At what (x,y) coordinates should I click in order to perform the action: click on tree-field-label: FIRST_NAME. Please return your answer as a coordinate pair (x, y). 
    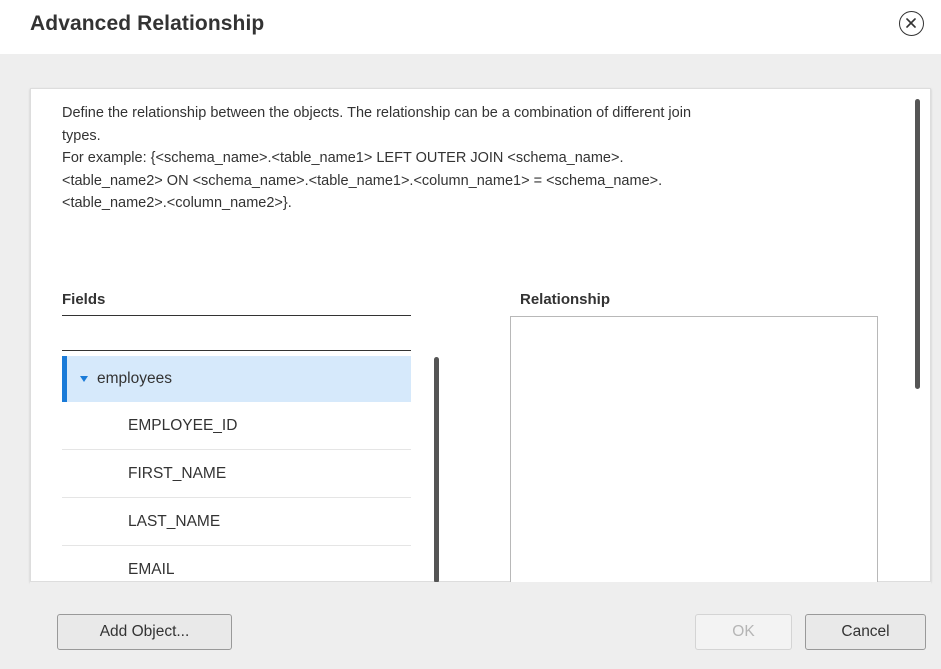
    Looking at the image, I should click on (177, 473).